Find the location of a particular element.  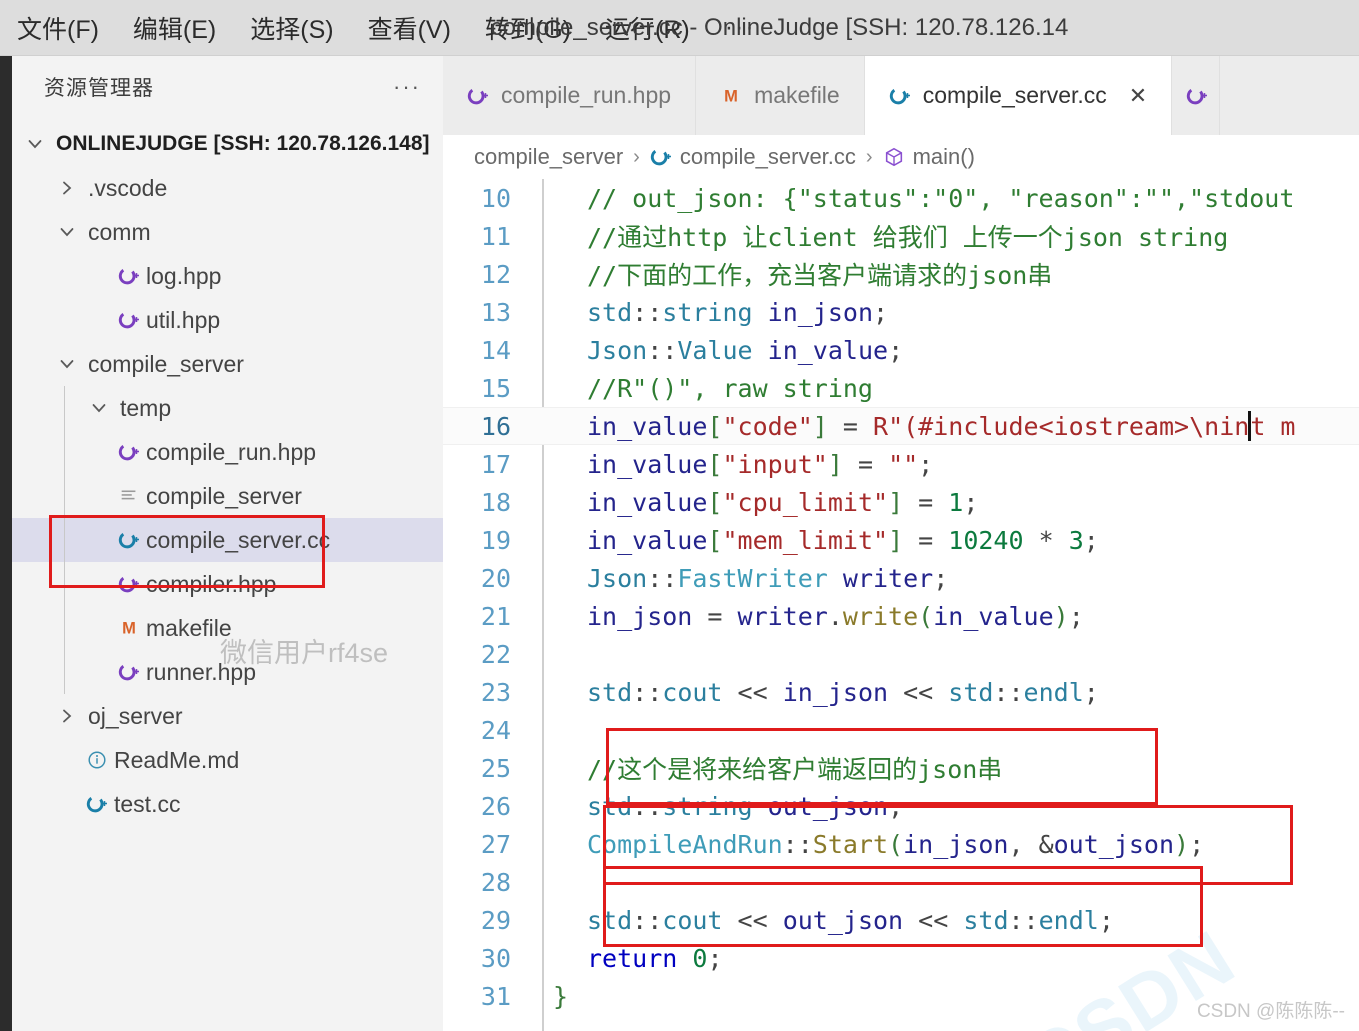

code-line-22: 22 is located at coordinates (901, 654).